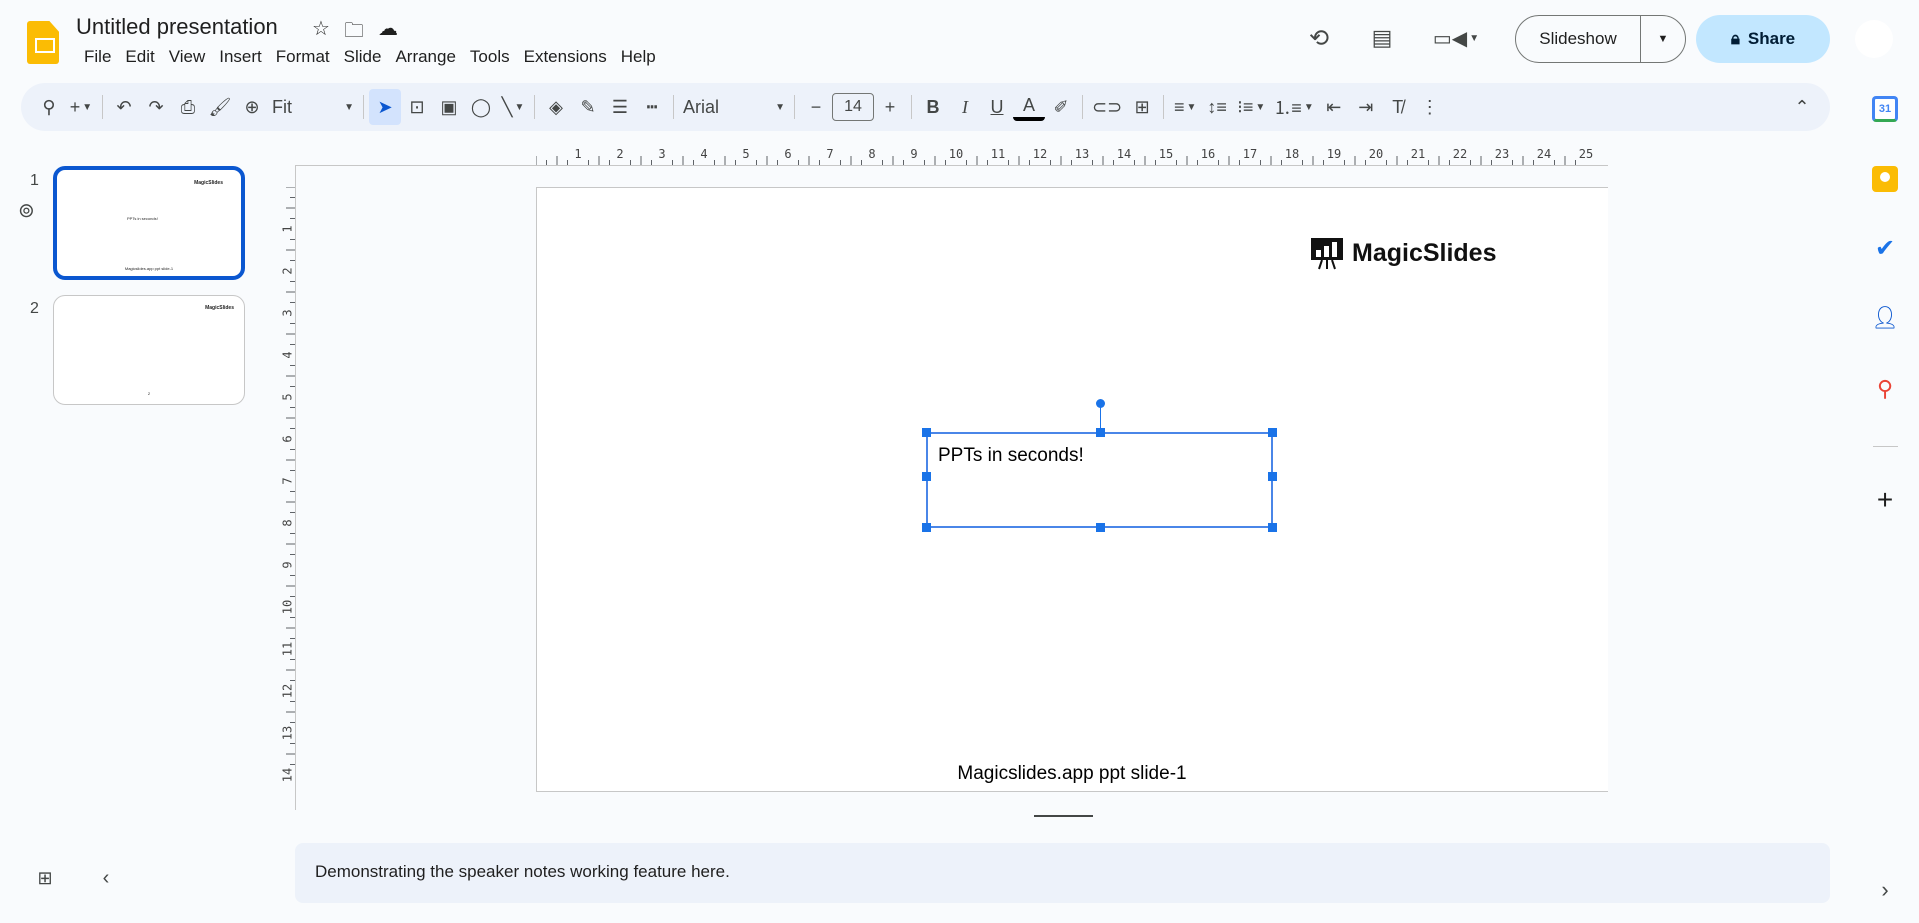  I want to click on slideshow-button: Slideshow ▼, so click(1600, 39).